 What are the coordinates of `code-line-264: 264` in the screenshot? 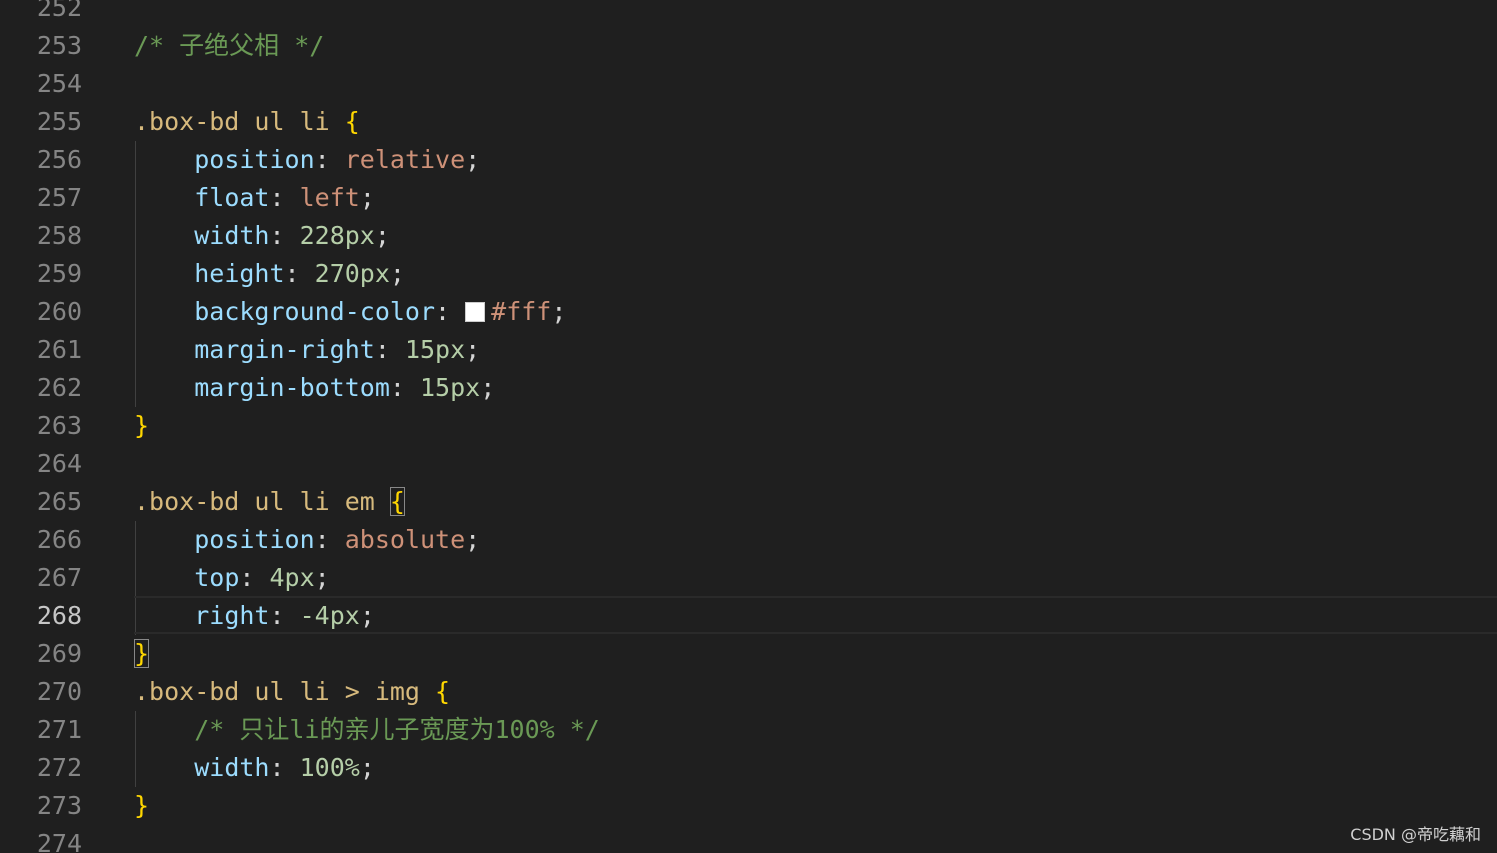 It's located at (748, 464).